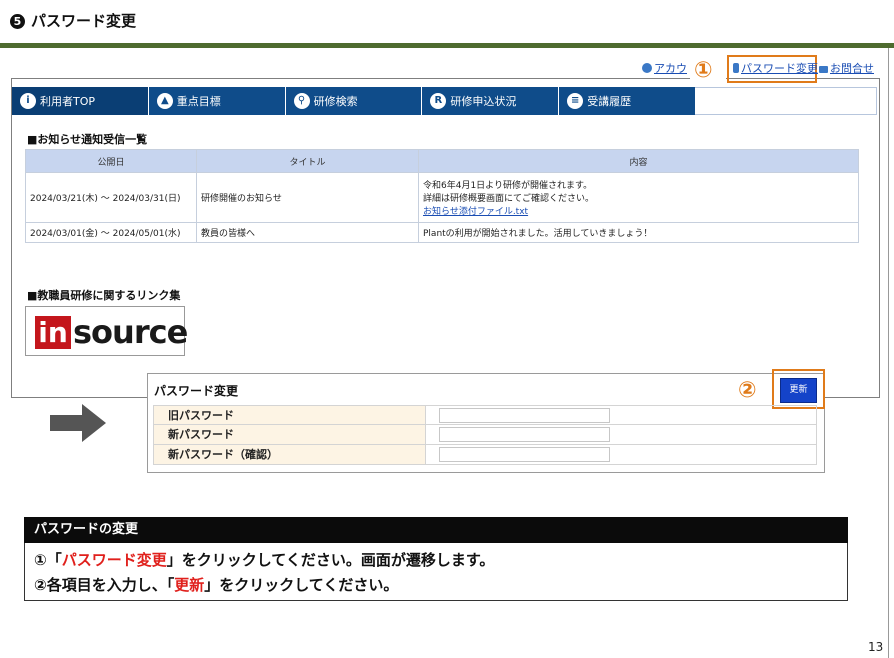  What do you see at coordinates (78, 423) in the screenshot?
I see `arrow-right-icon` at bounding box center [78, 423].